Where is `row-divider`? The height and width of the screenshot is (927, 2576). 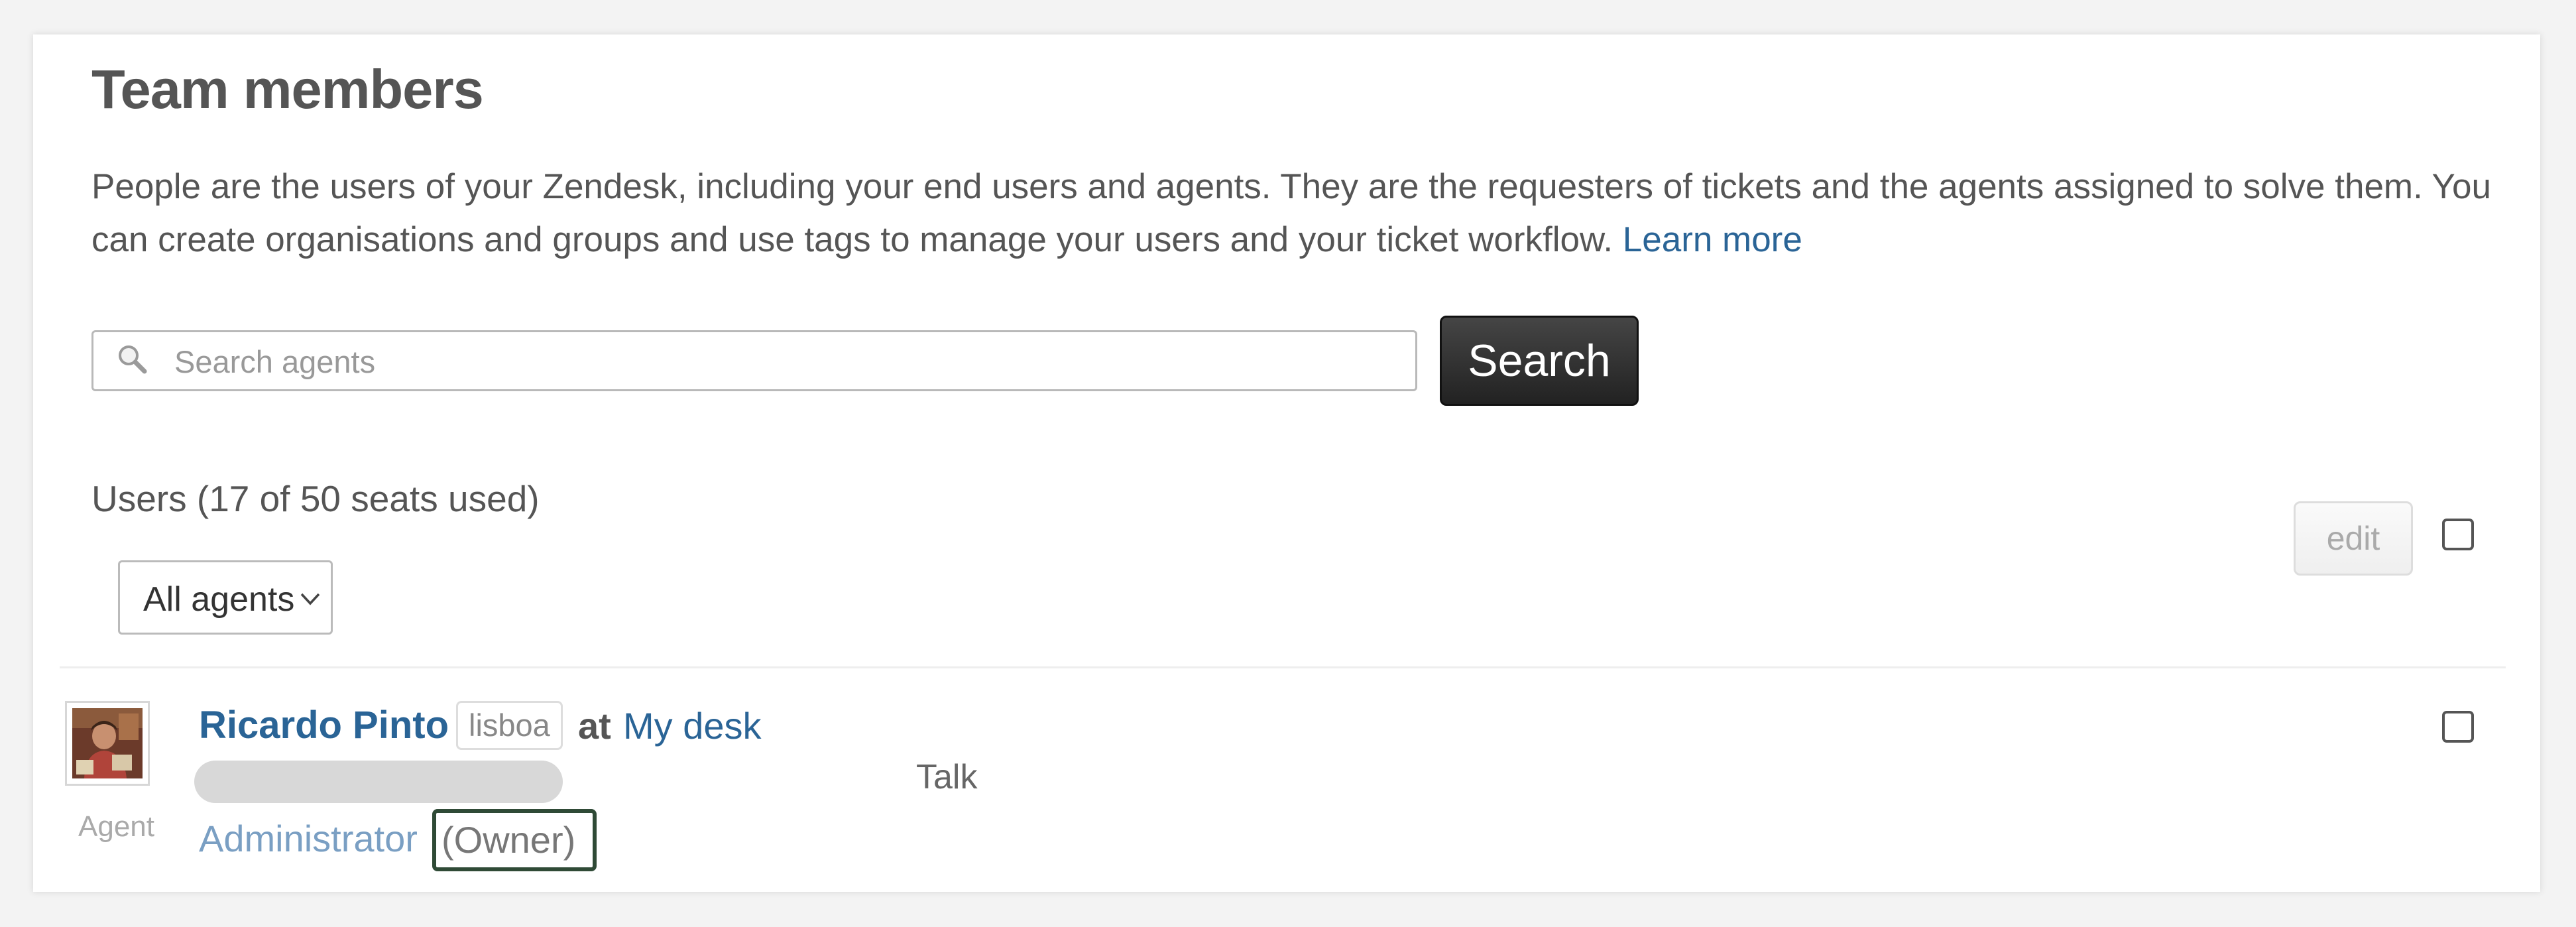 row-divider is located at coordinates (1283, 667).